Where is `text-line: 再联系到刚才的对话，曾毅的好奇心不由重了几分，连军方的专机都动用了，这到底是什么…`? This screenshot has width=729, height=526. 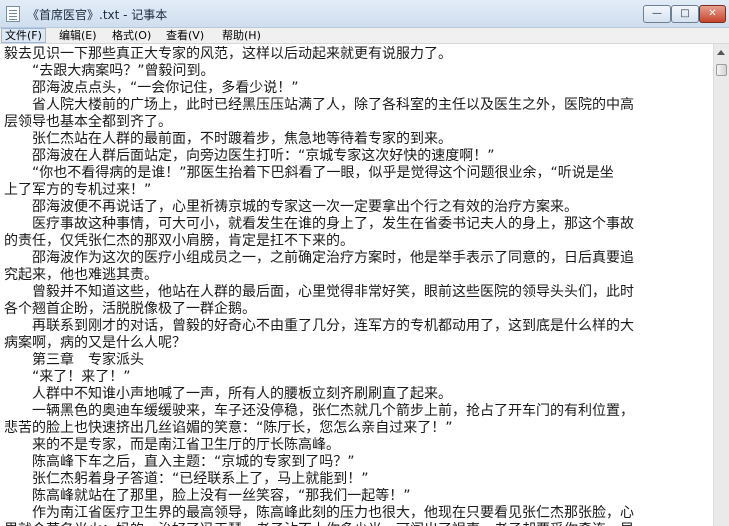 text-line: 再联系到刚才的对话，曾毅的好奇心不由重了几分，连军方的专机都动用了，这到底是什么… is located at coordinates (319, 326).